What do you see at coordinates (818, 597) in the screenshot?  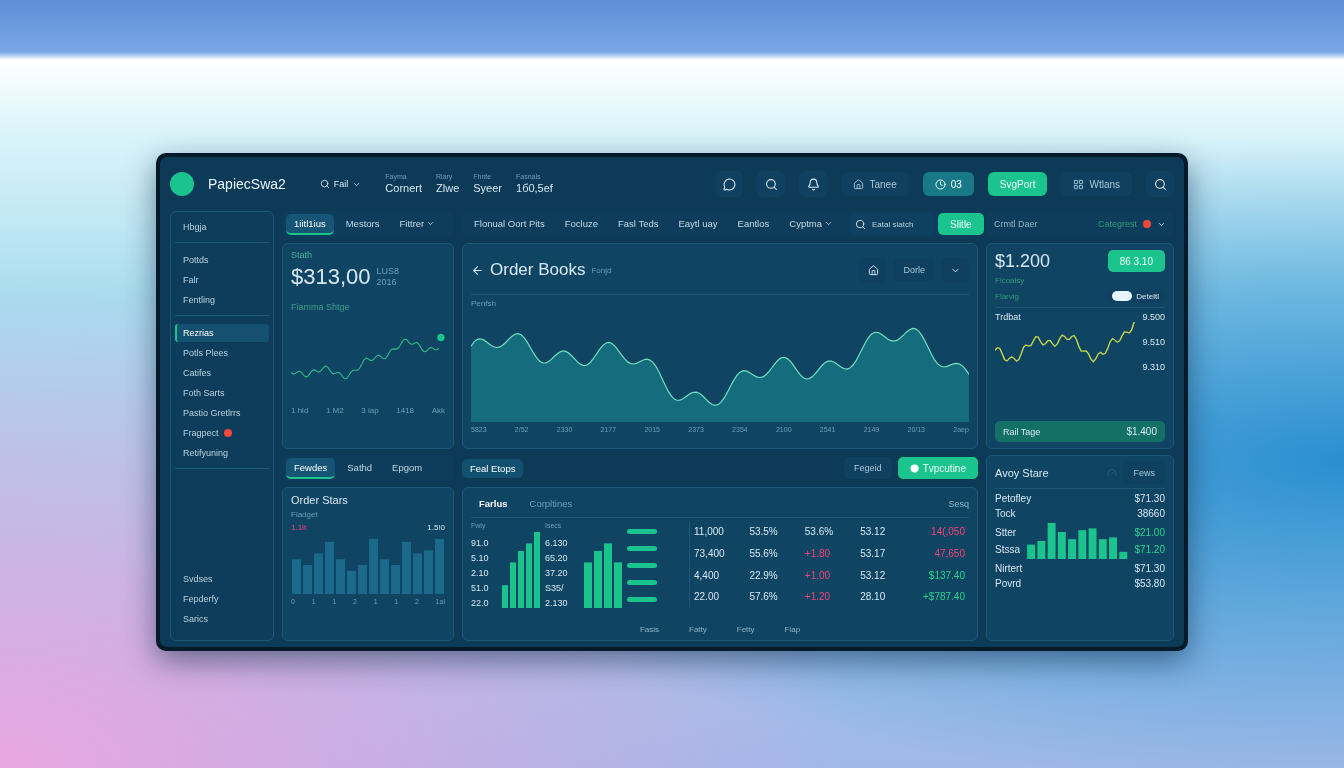 I see `table-cell-text: +1.20` at bounding box center [818, 597].